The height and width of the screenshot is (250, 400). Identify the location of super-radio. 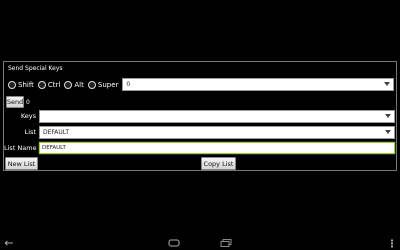
(91, 84).